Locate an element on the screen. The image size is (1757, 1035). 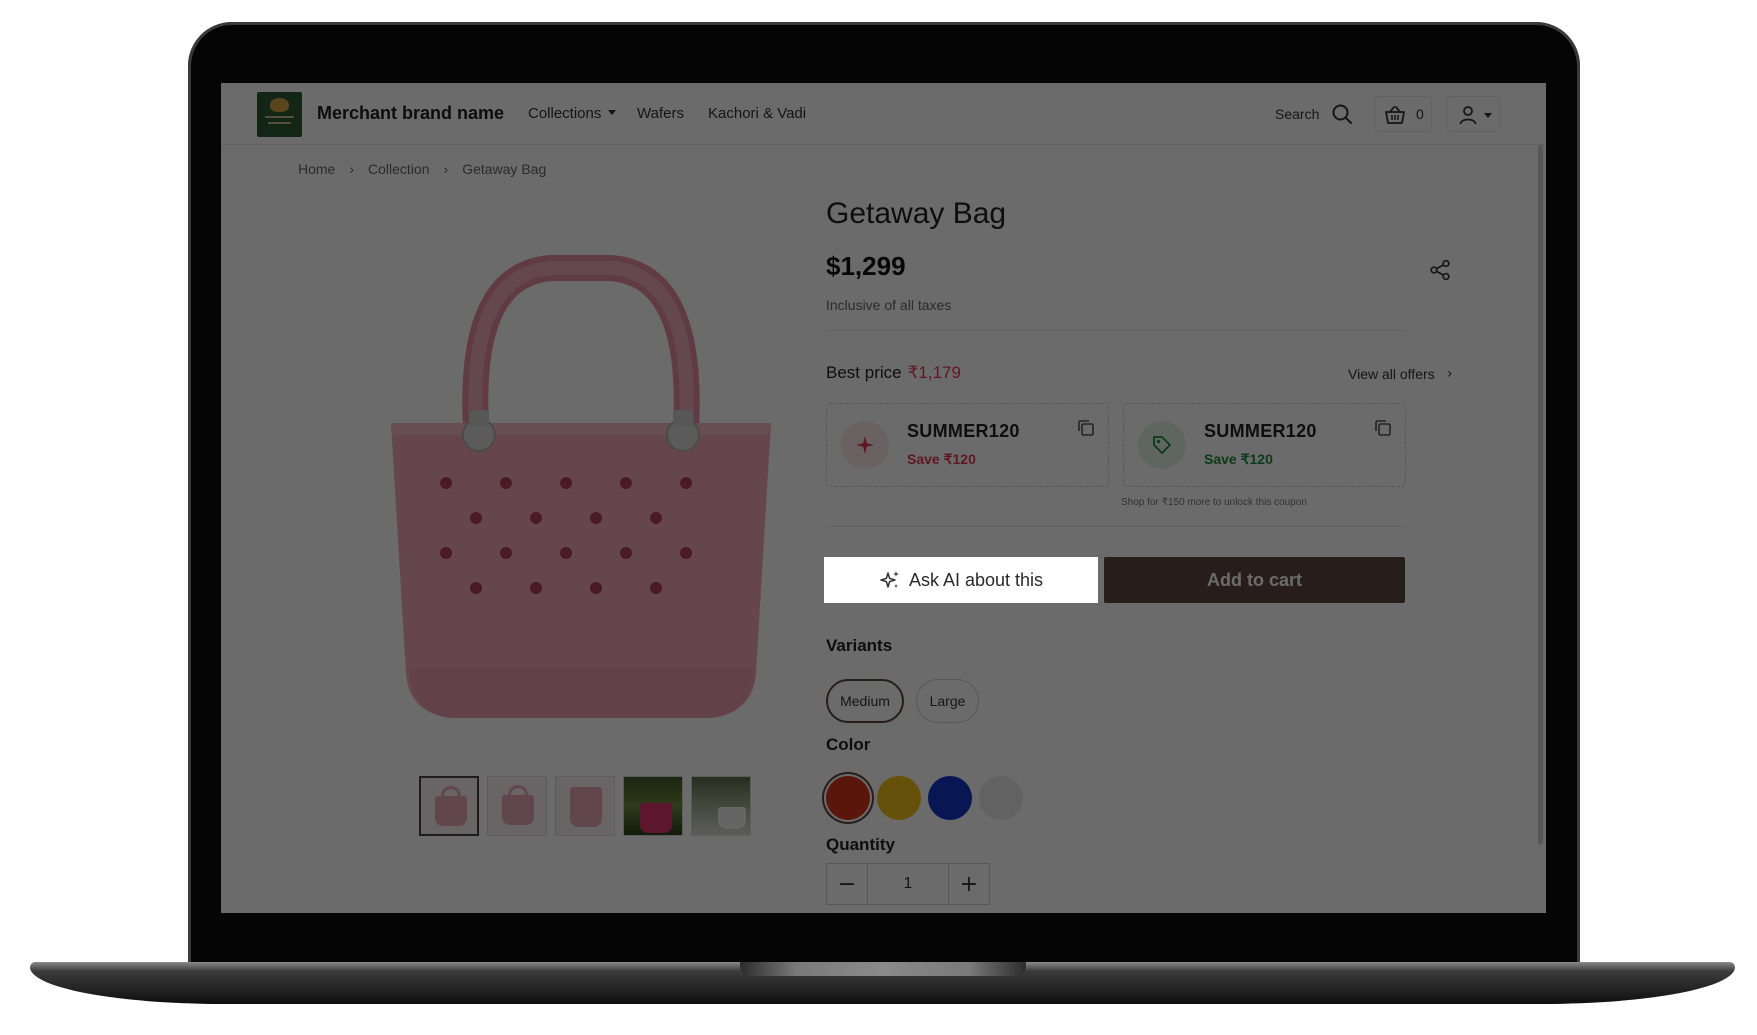
product-image is located at coordinates (581, 473).